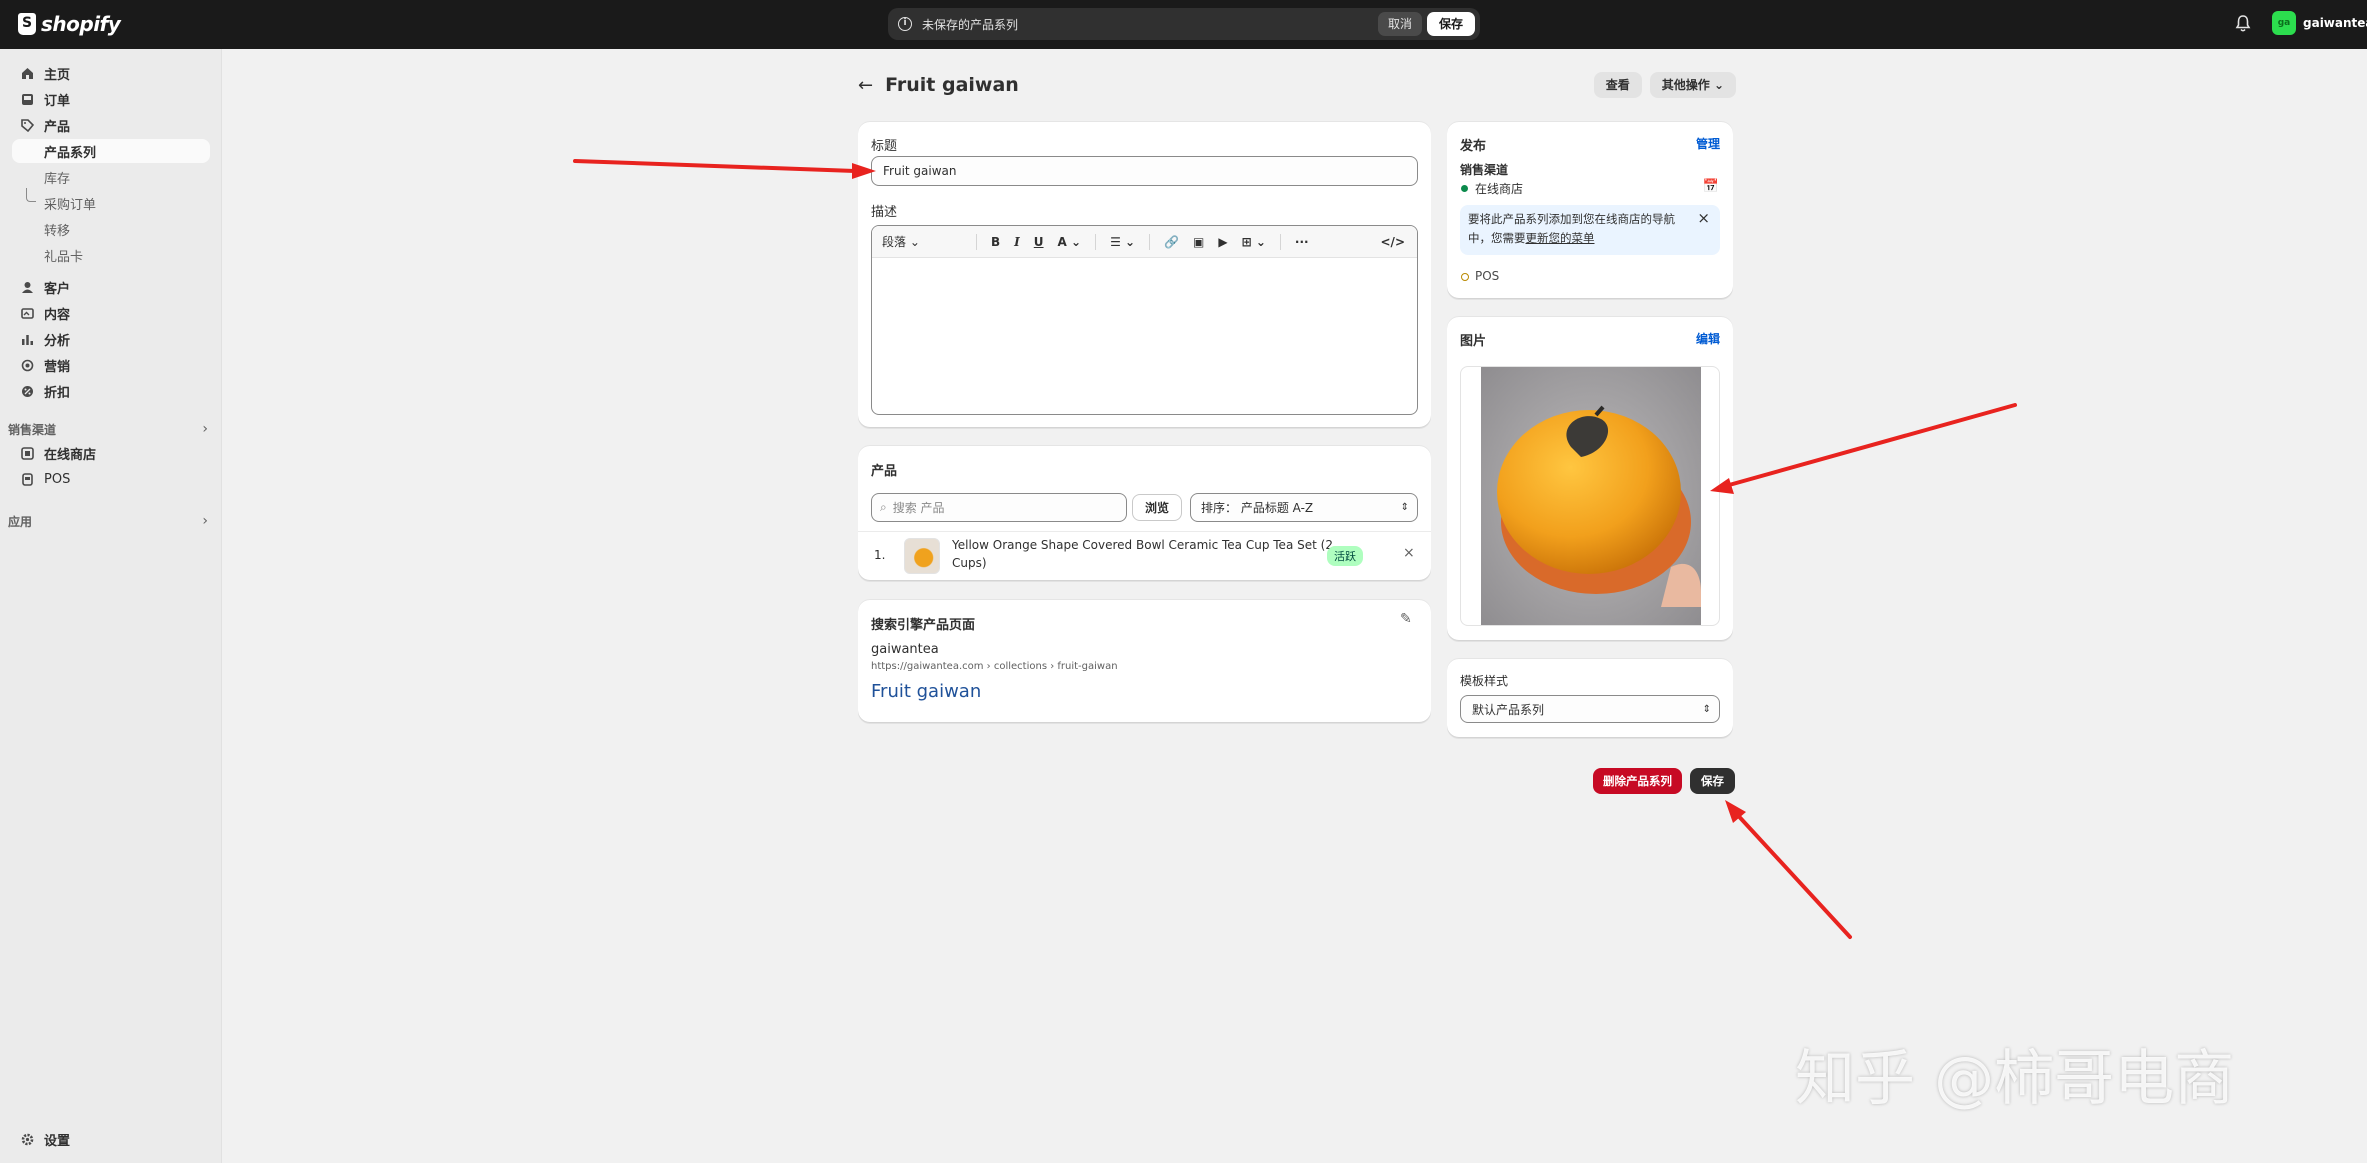 The image size is (2367, 1163). I want to click on arrow-to-save-button, so click(1788, 869).